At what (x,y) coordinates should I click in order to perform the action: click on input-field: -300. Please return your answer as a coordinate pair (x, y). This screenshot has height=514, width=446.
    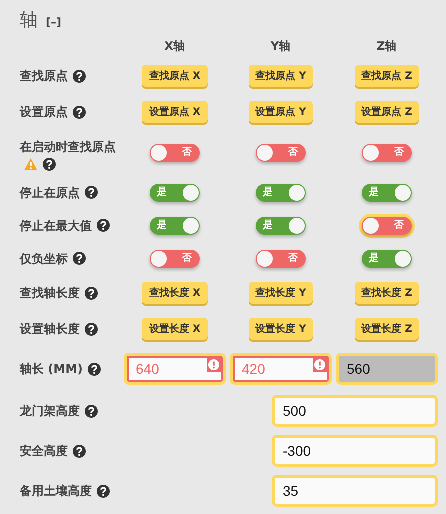
    Looking at the image, I should click on (355, 451).